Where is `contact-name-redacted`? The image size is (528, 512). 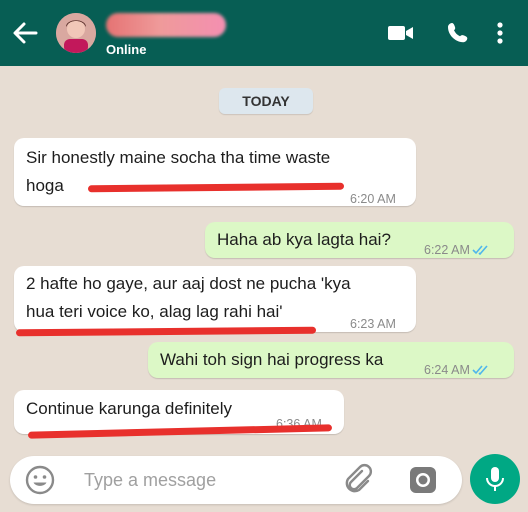
contact-name-redacted is located at coordinates (166, 25).